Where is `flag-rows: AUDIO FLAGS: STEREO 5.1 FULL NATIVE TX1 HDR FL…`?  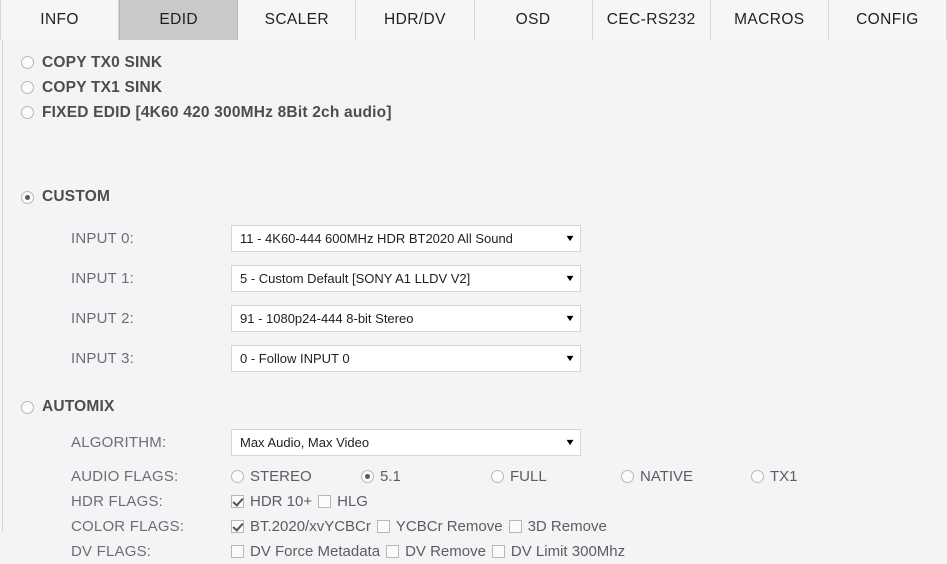 flag-rows: AUDIO FLAGS: STEREO 5.1 FULL NATIVE TX1 HDR FL… is located at coordinates (437, 514).